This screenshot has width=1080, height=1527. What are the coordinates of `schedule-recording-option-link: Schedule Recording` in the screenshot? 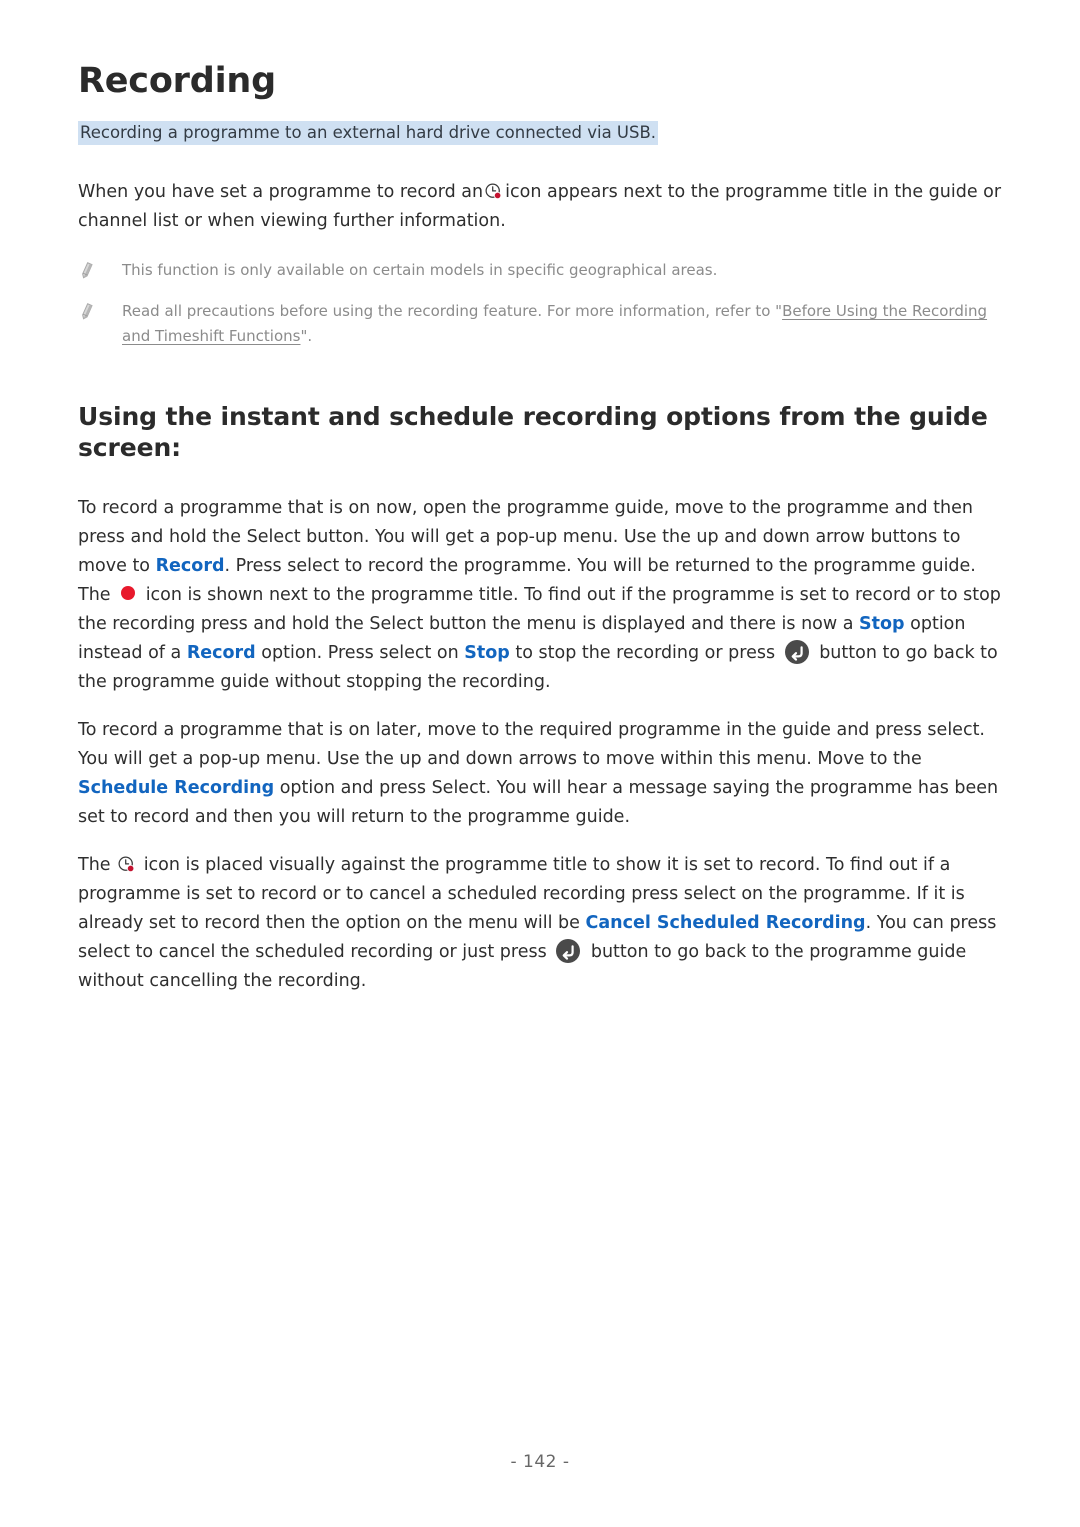 It's located at (176, 788).